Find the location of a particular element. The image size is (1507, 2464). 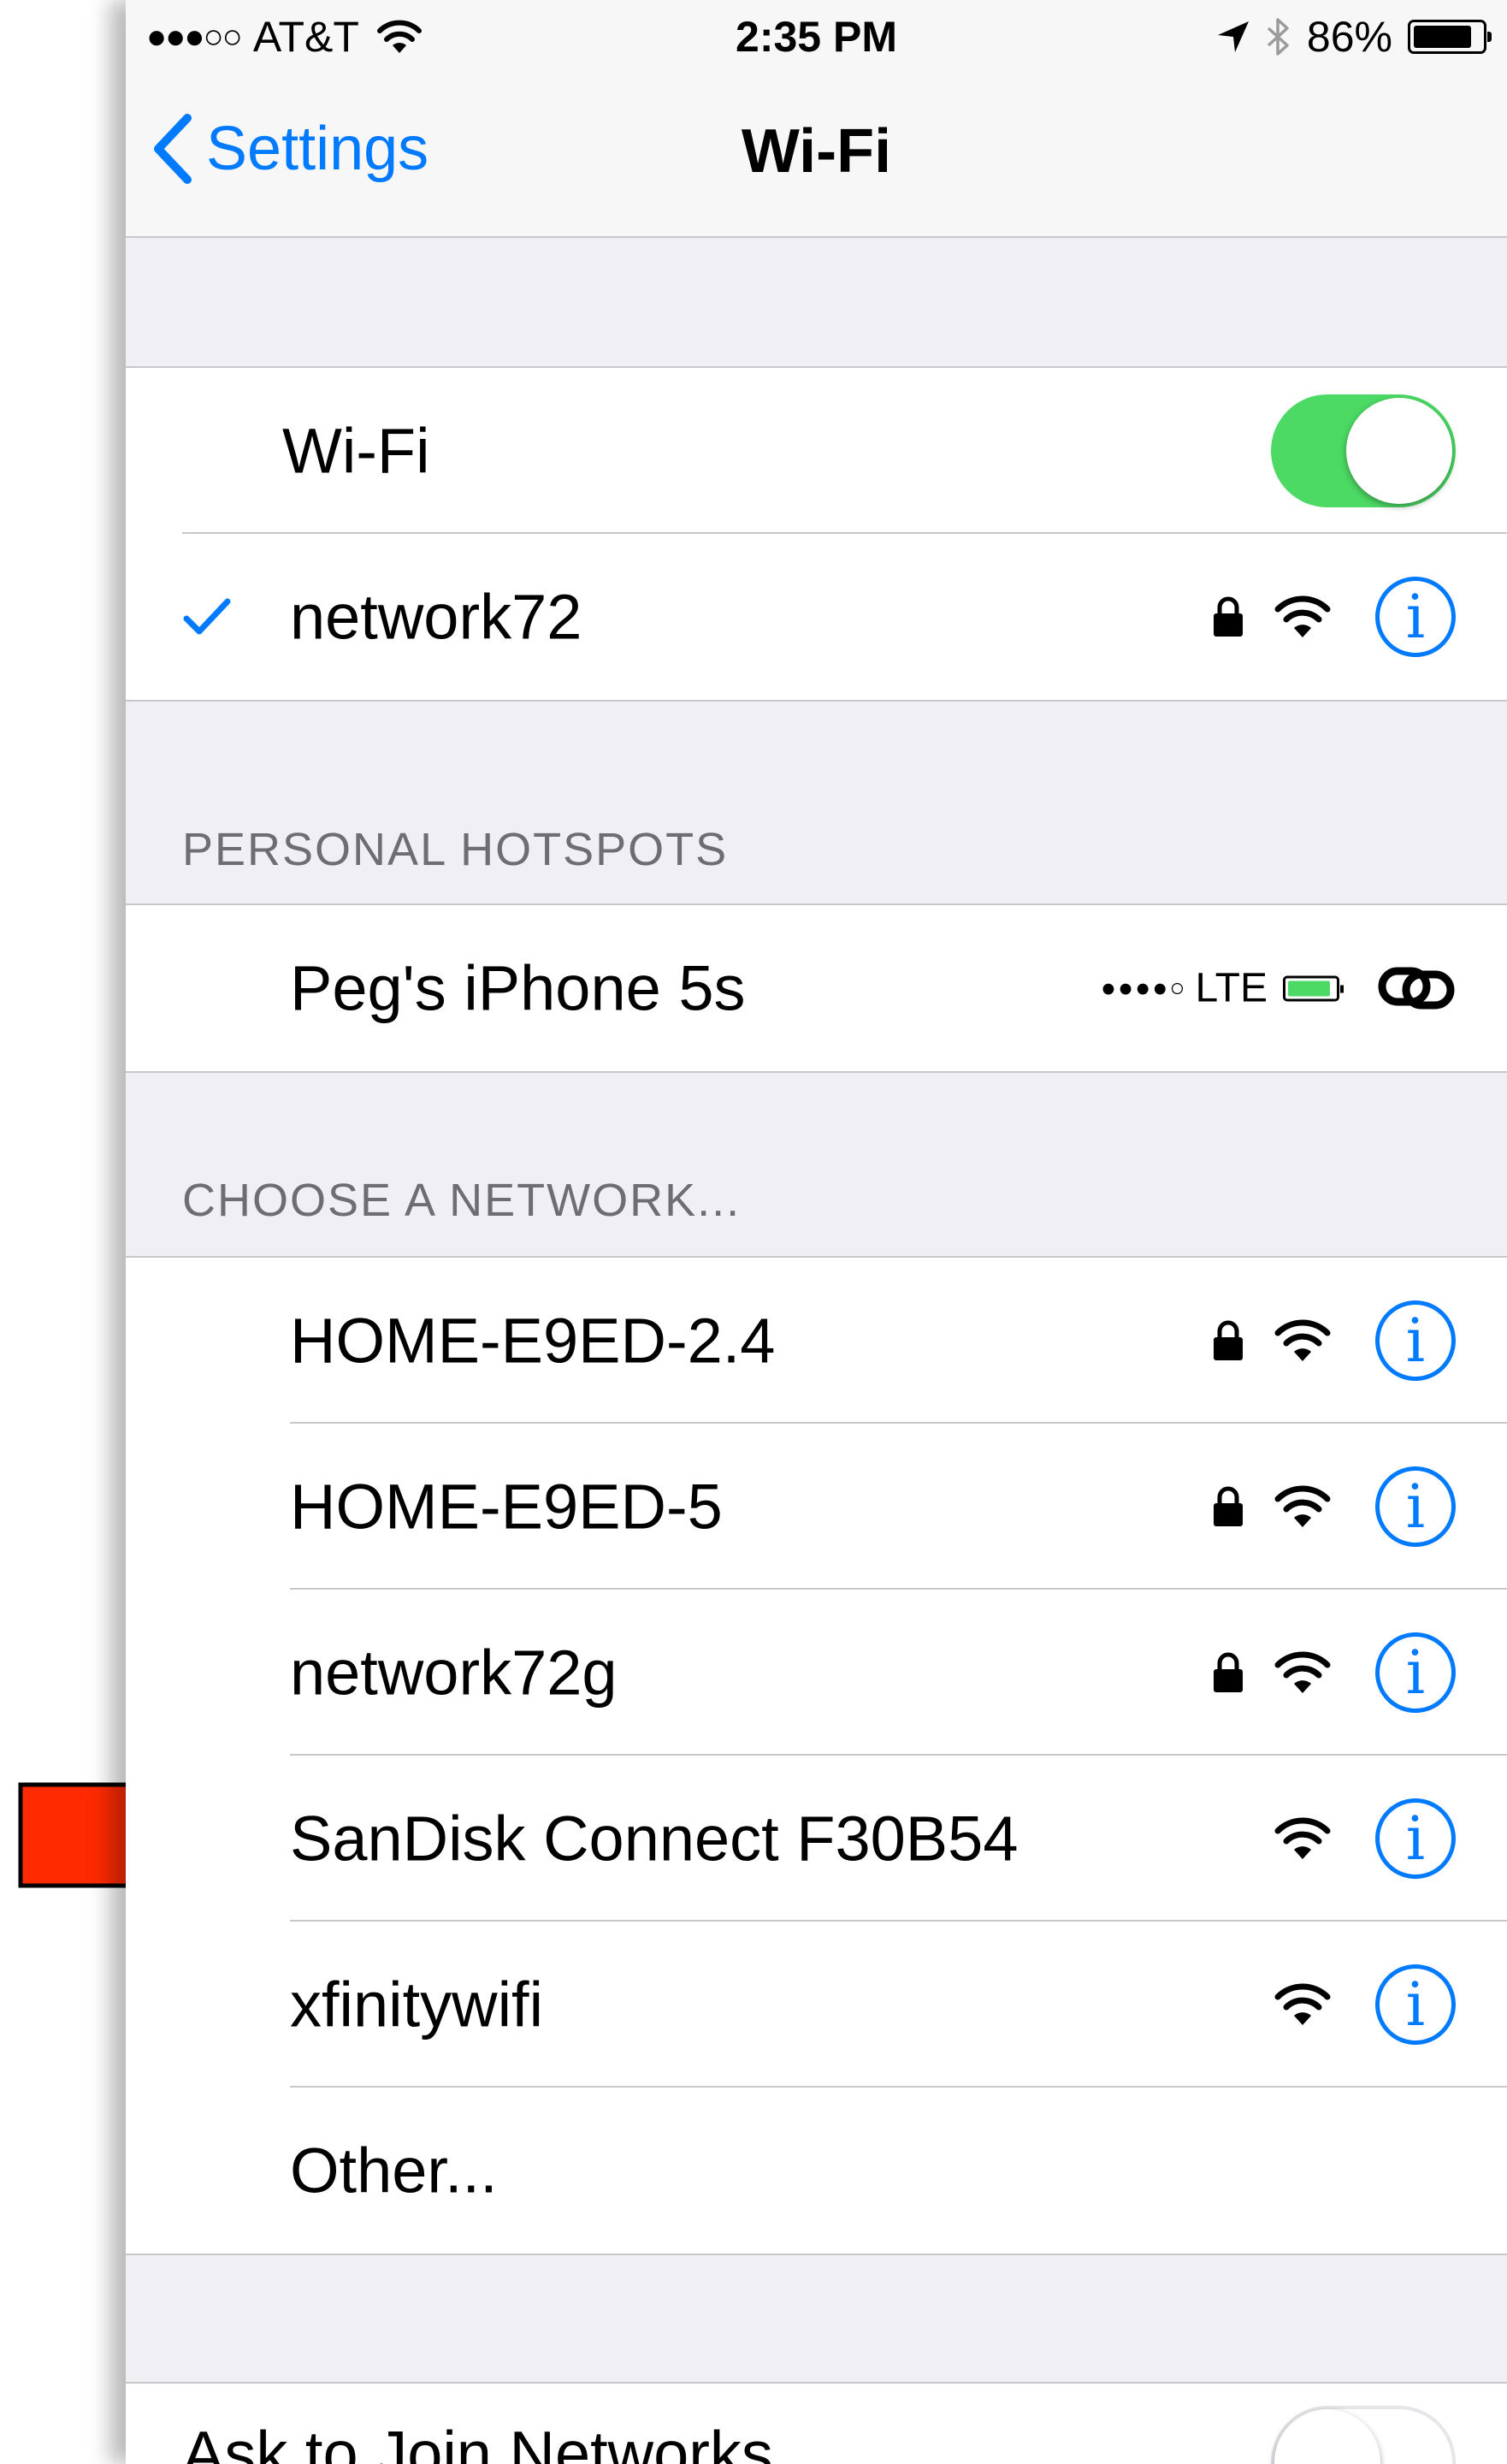

hotspot-row: Peg's iPhone 5s ●●●●○ LTE is located at coordinates (816, 988).